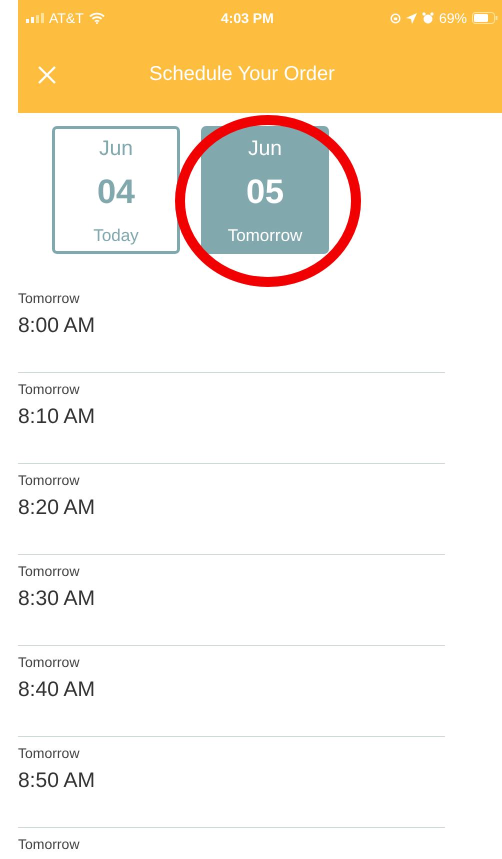 The width and height of the screenshot is (502, 859). What do you see at coordinates (96, 18) in the screenshot?
I see `wifi-icon` at bounding box center [96, 18].